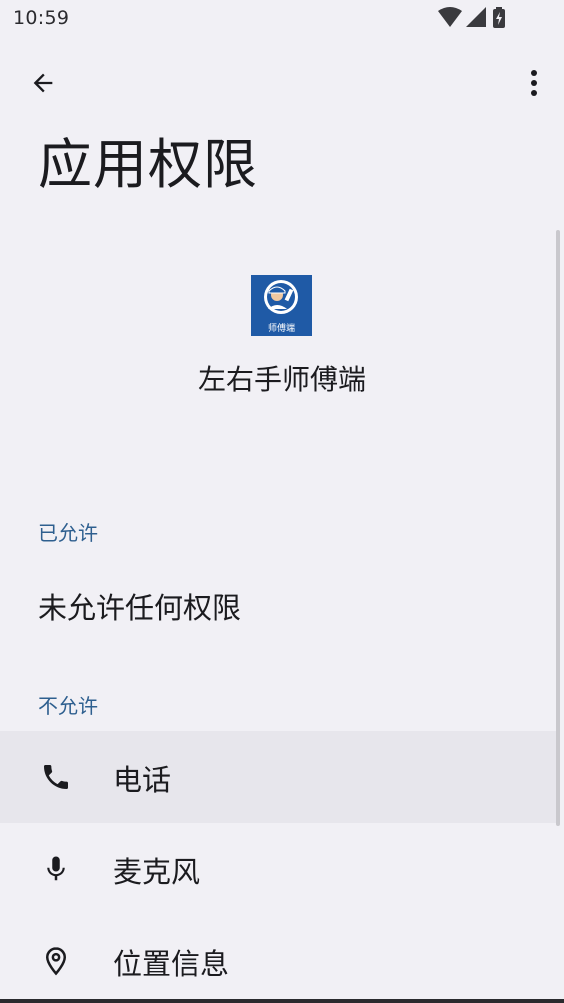 Image resolution: width=564 pixels, height=1003 pixels. Describe the element at coordinates (142, 780) in the screenshot. I see `permission-label-phone: 电话` at that location.